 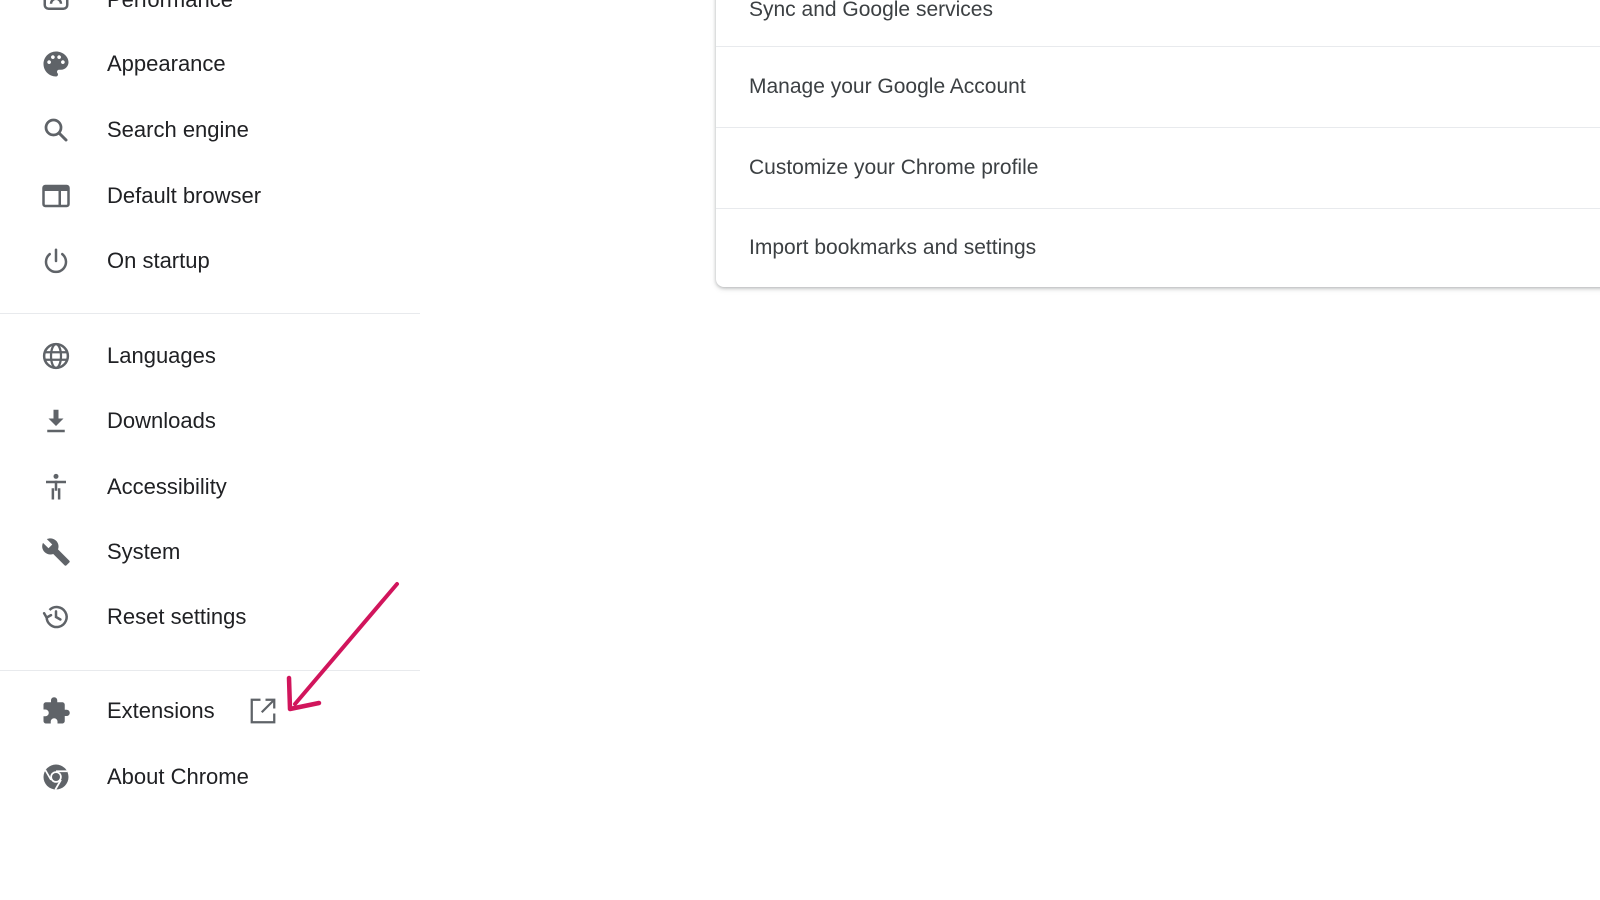 I want to click on sidebar-item-appearance: Appearance, so click(x=210, y=64).